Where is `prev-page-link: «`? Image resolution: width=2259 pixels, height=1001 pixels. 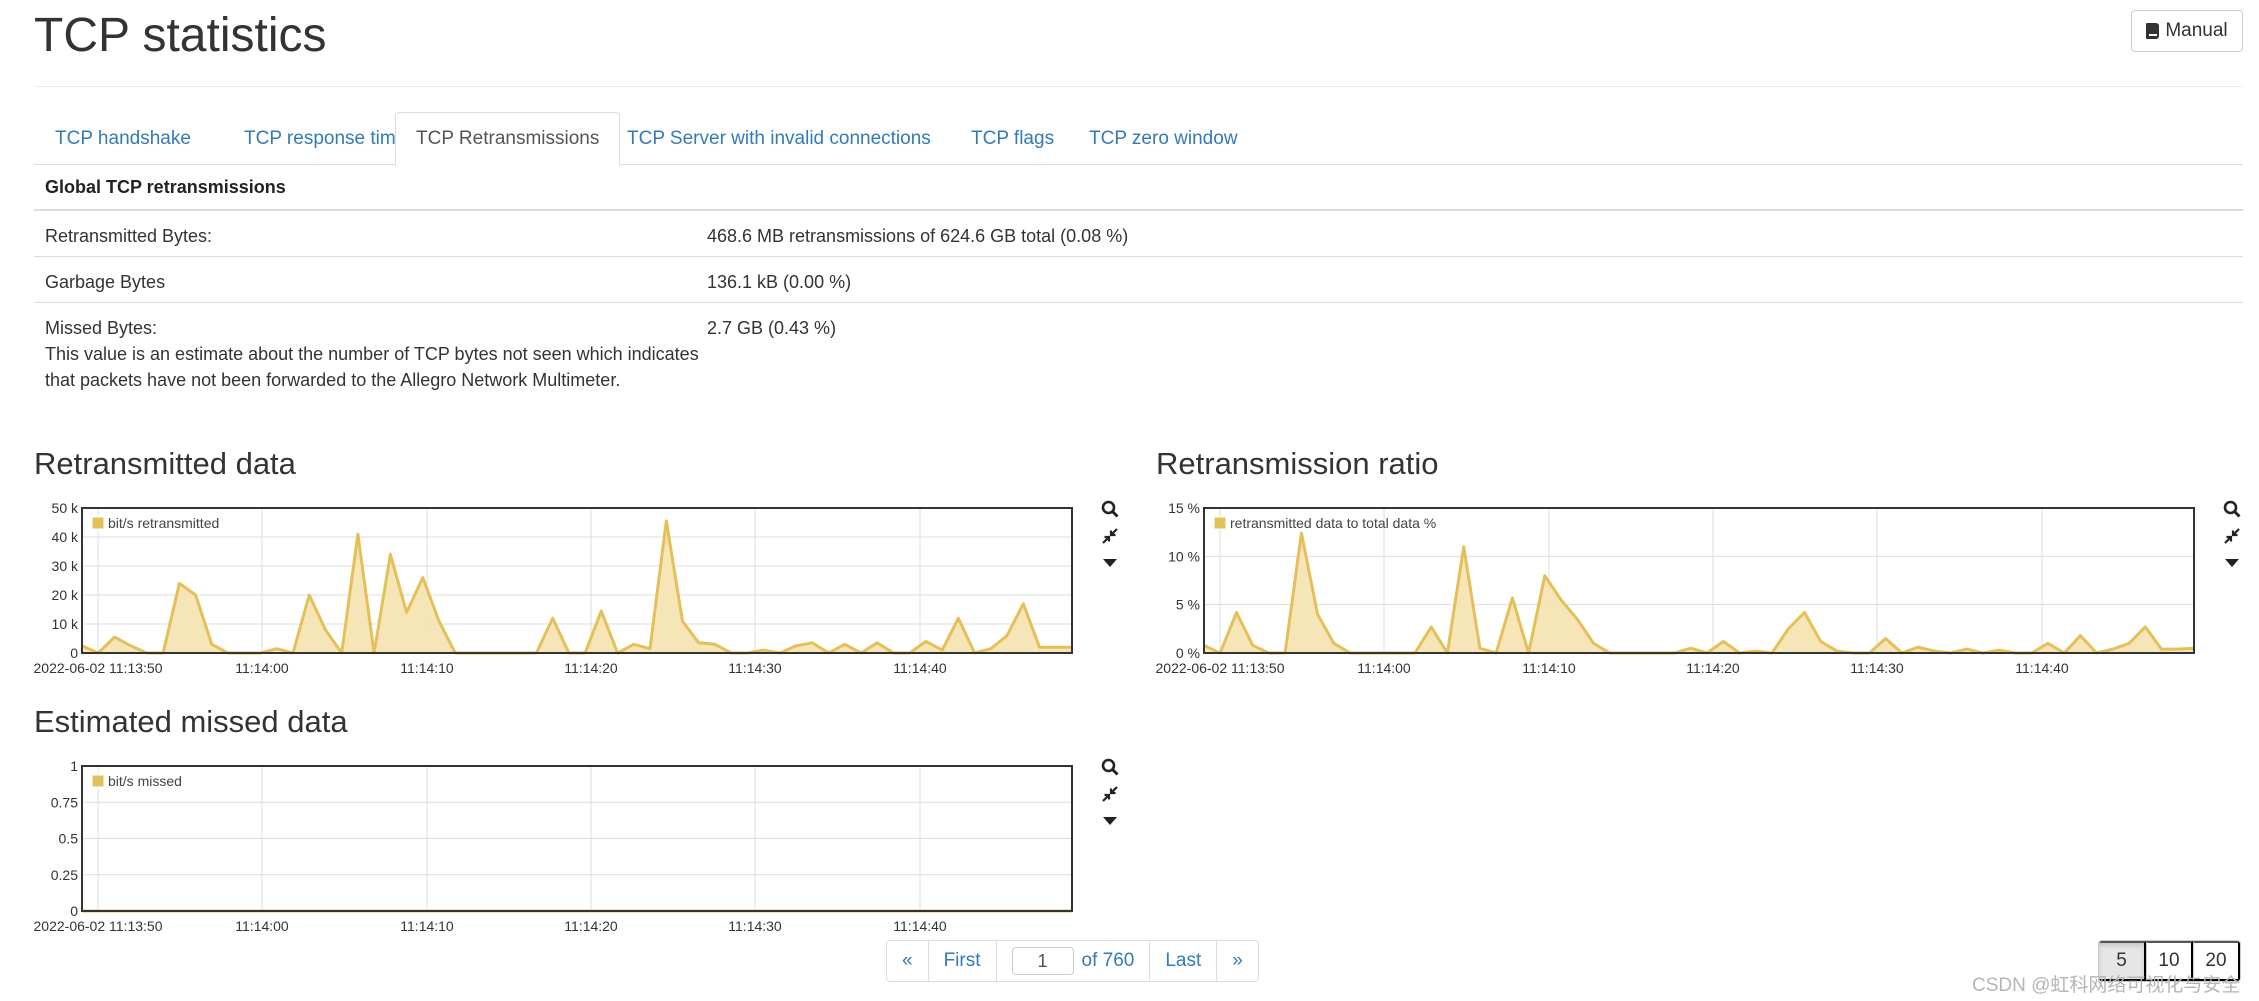 prev-page-link: « is located at coordinates (907, 961).